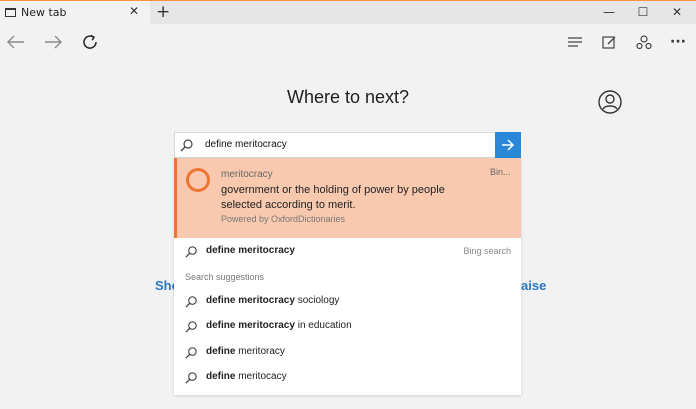 This screenshot has width=696, height=409. Describe the element at coordinates (10, 12) in the screenshot. I see `tab-page-icon` at that location.